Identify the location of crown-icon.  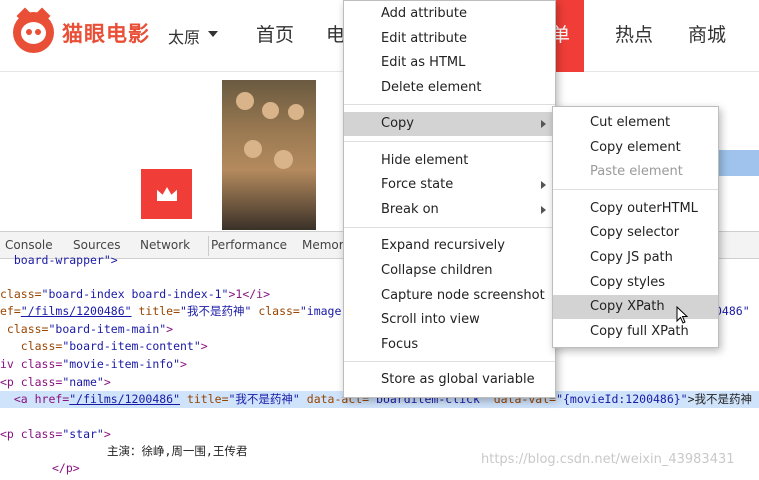
(167, 194).